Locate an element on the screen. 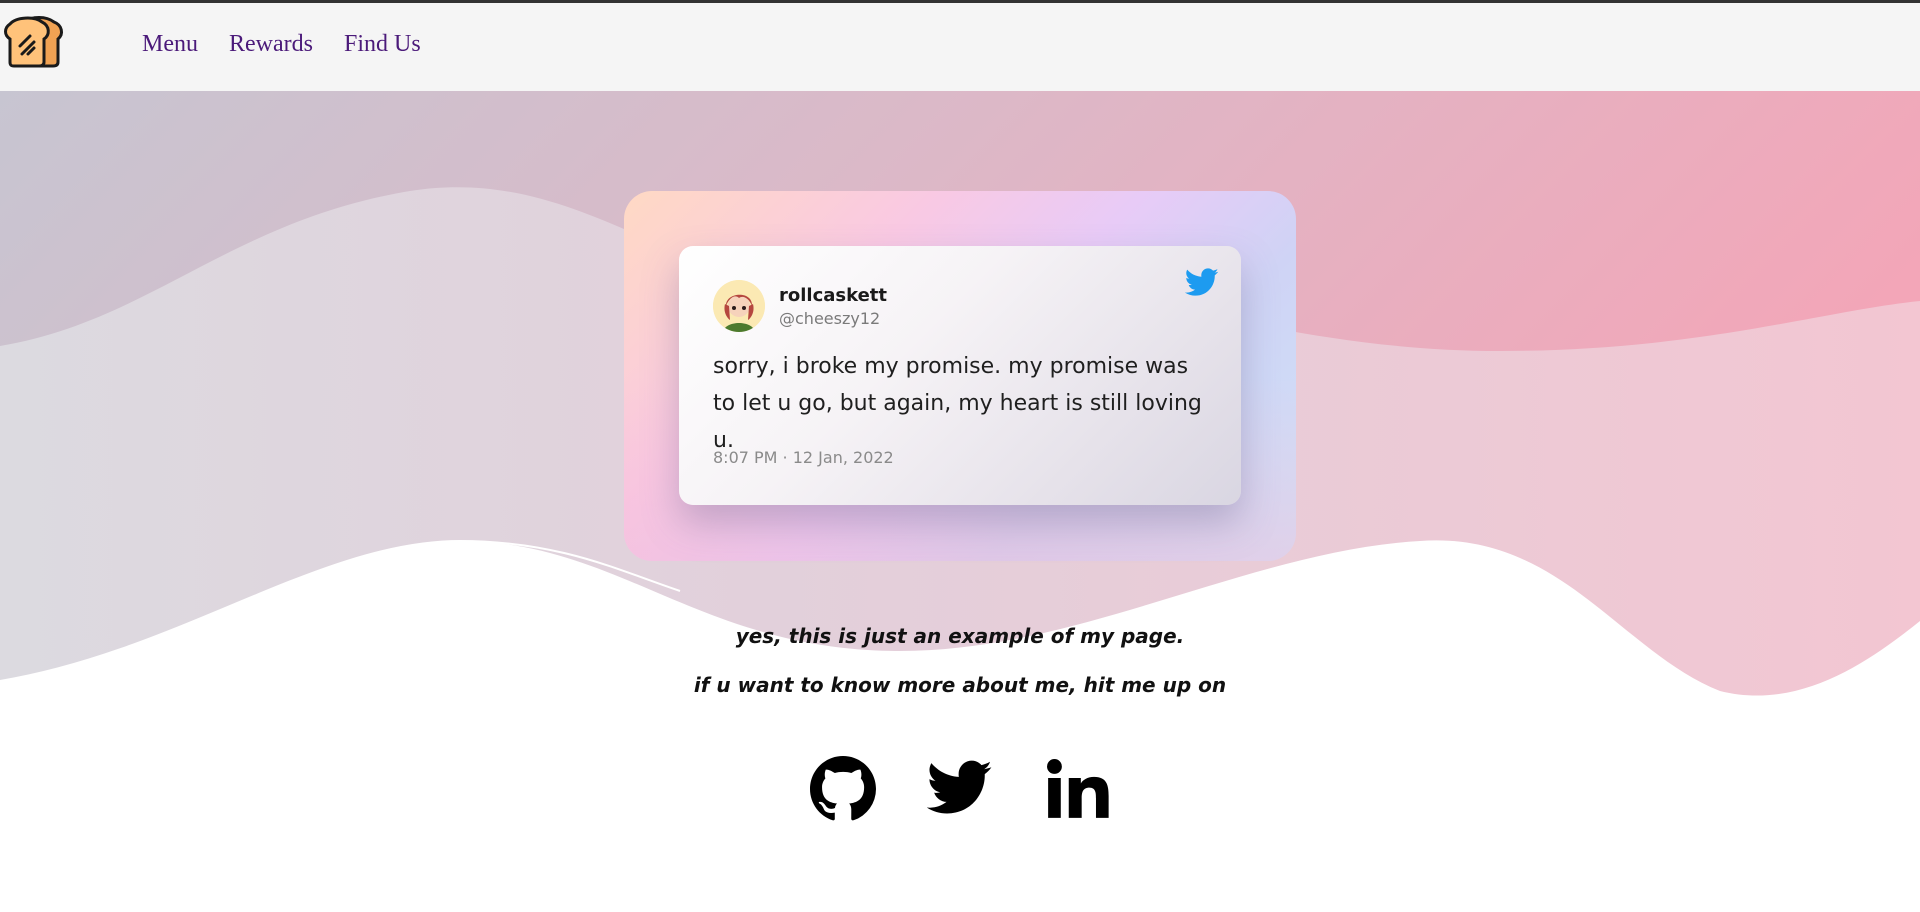  caption-example: yes, this is just an example of my page. is located at coordinates (960, 636).